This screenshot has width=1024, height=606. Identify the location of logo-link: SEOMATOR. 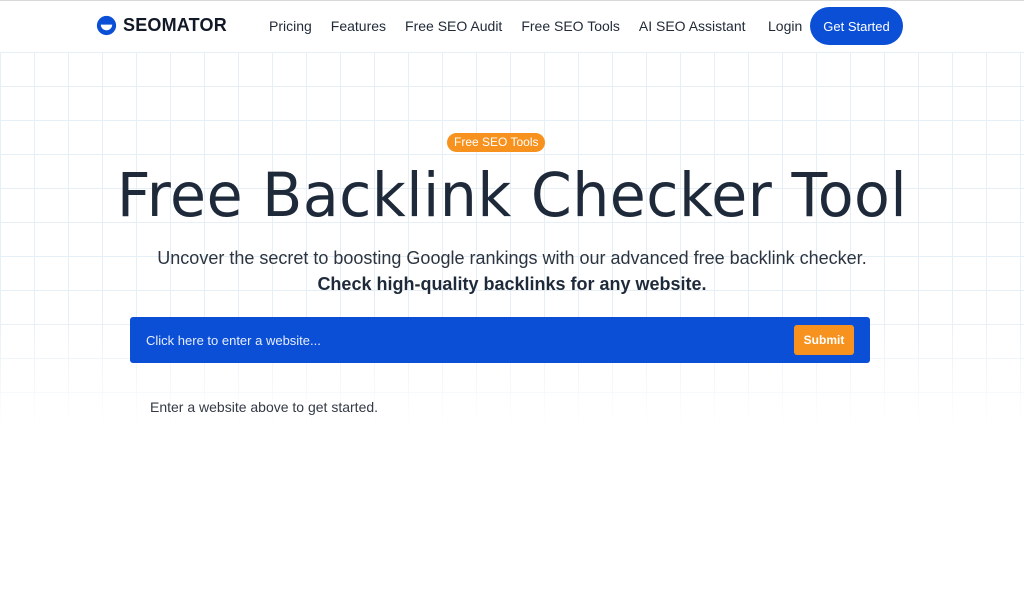
(161, 25).